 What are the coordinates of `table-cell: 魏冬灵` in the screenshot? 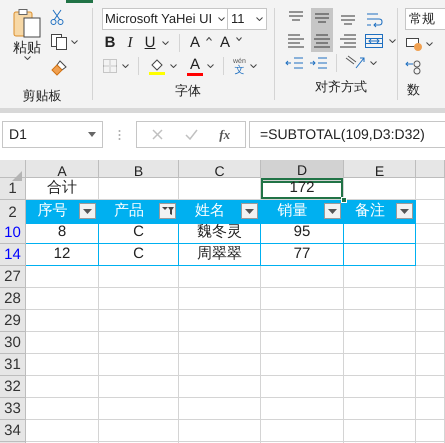 It's located at (219, 232).